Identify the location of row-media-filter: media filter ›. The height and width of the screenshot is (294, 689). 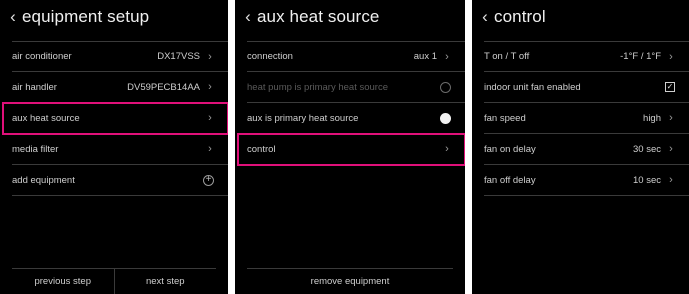
(120, 149).